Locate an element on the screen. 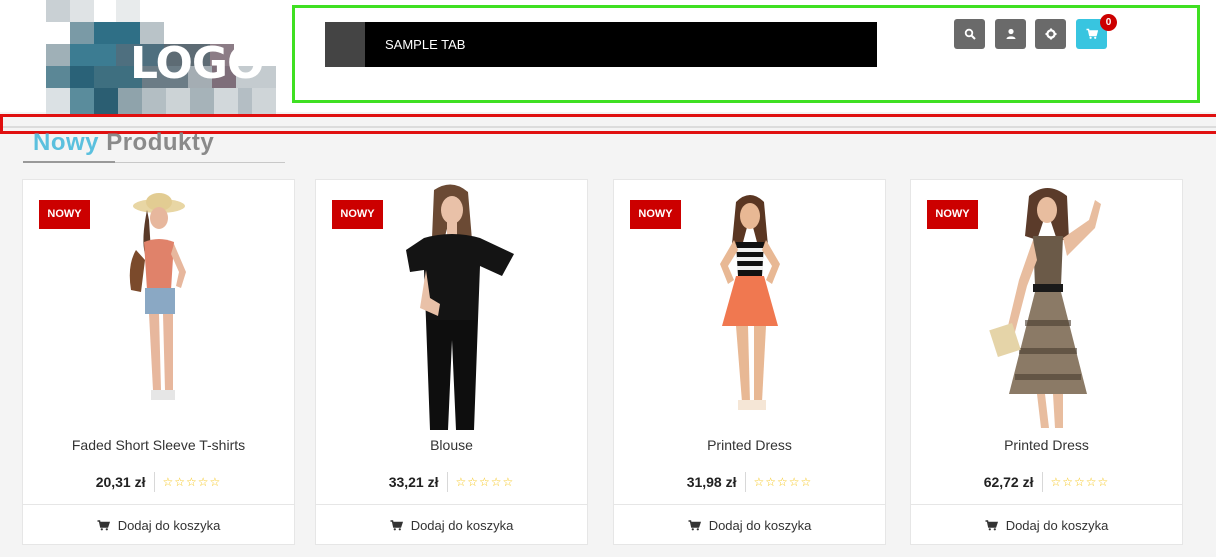 This screenshot has width=1216, height=557. price-row: 31,98 zł ☆☆☆☆☆ is located at coordinates (749, 482).